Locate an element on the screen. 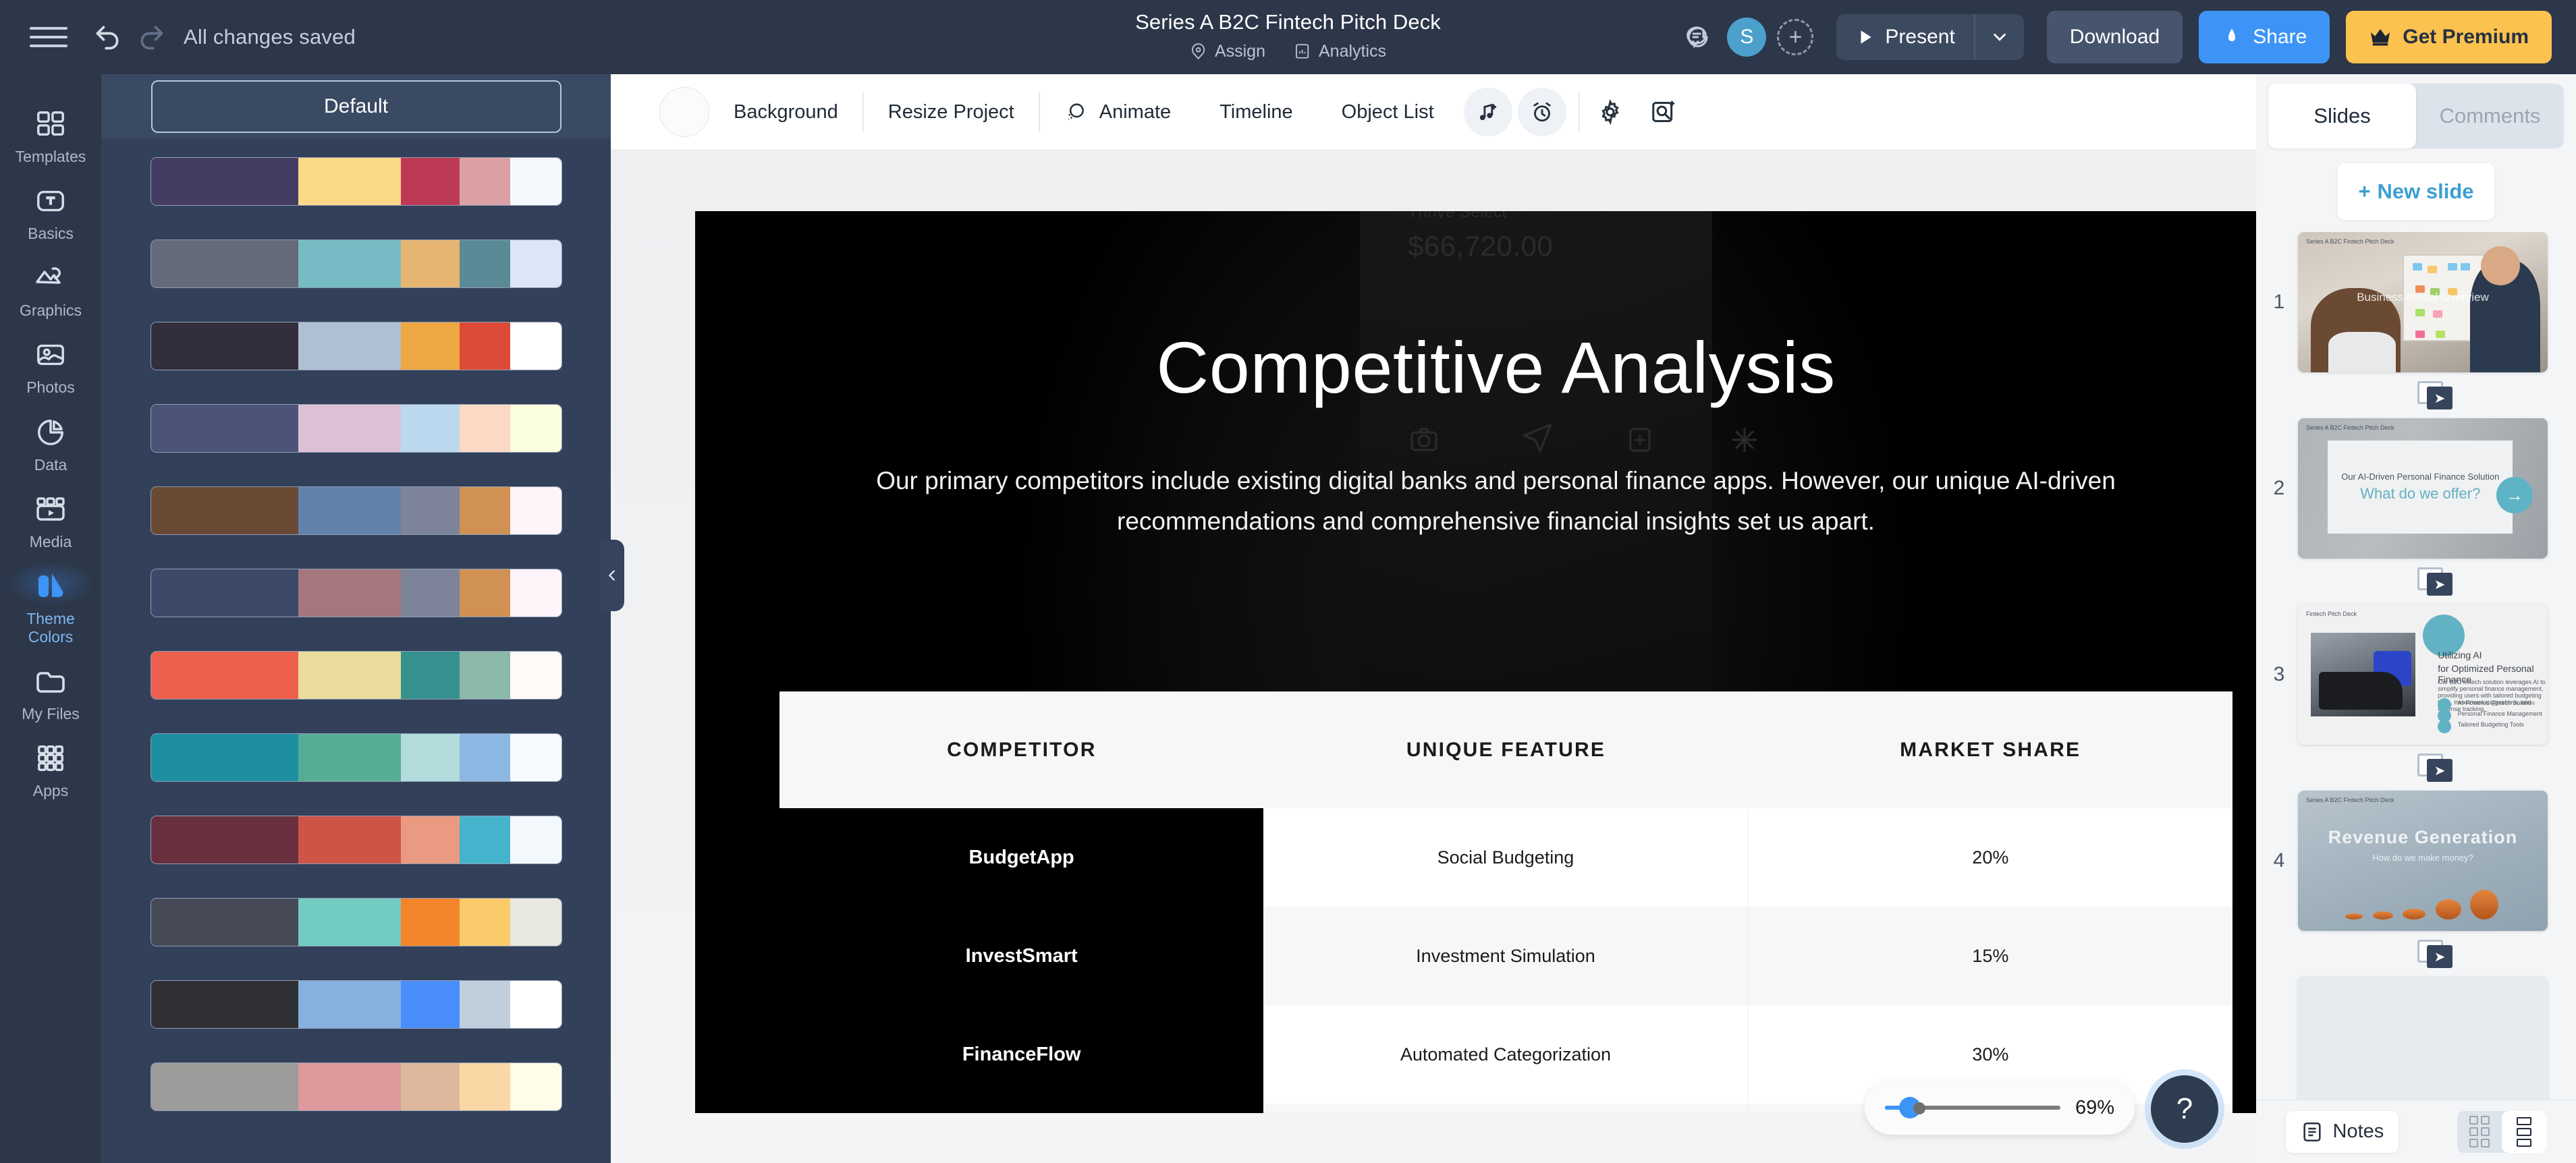 The height and width of the screenshot is (1163, 2576). bg-label-text: Thrive Select is located at coordinates (1457, 216).